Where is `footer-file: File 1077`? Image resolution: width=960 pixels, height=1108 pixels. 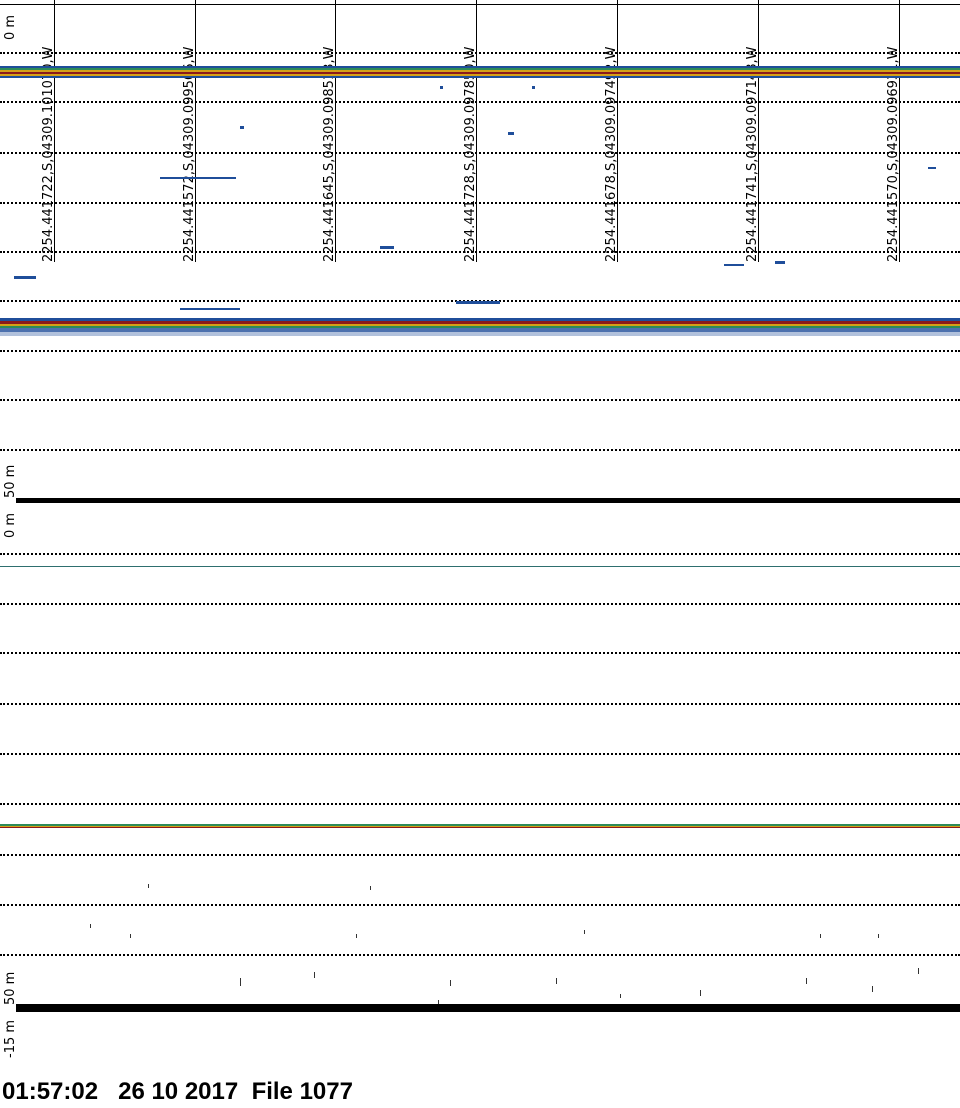 footer-file: File 1077 is located at coordinates (302, 1091).